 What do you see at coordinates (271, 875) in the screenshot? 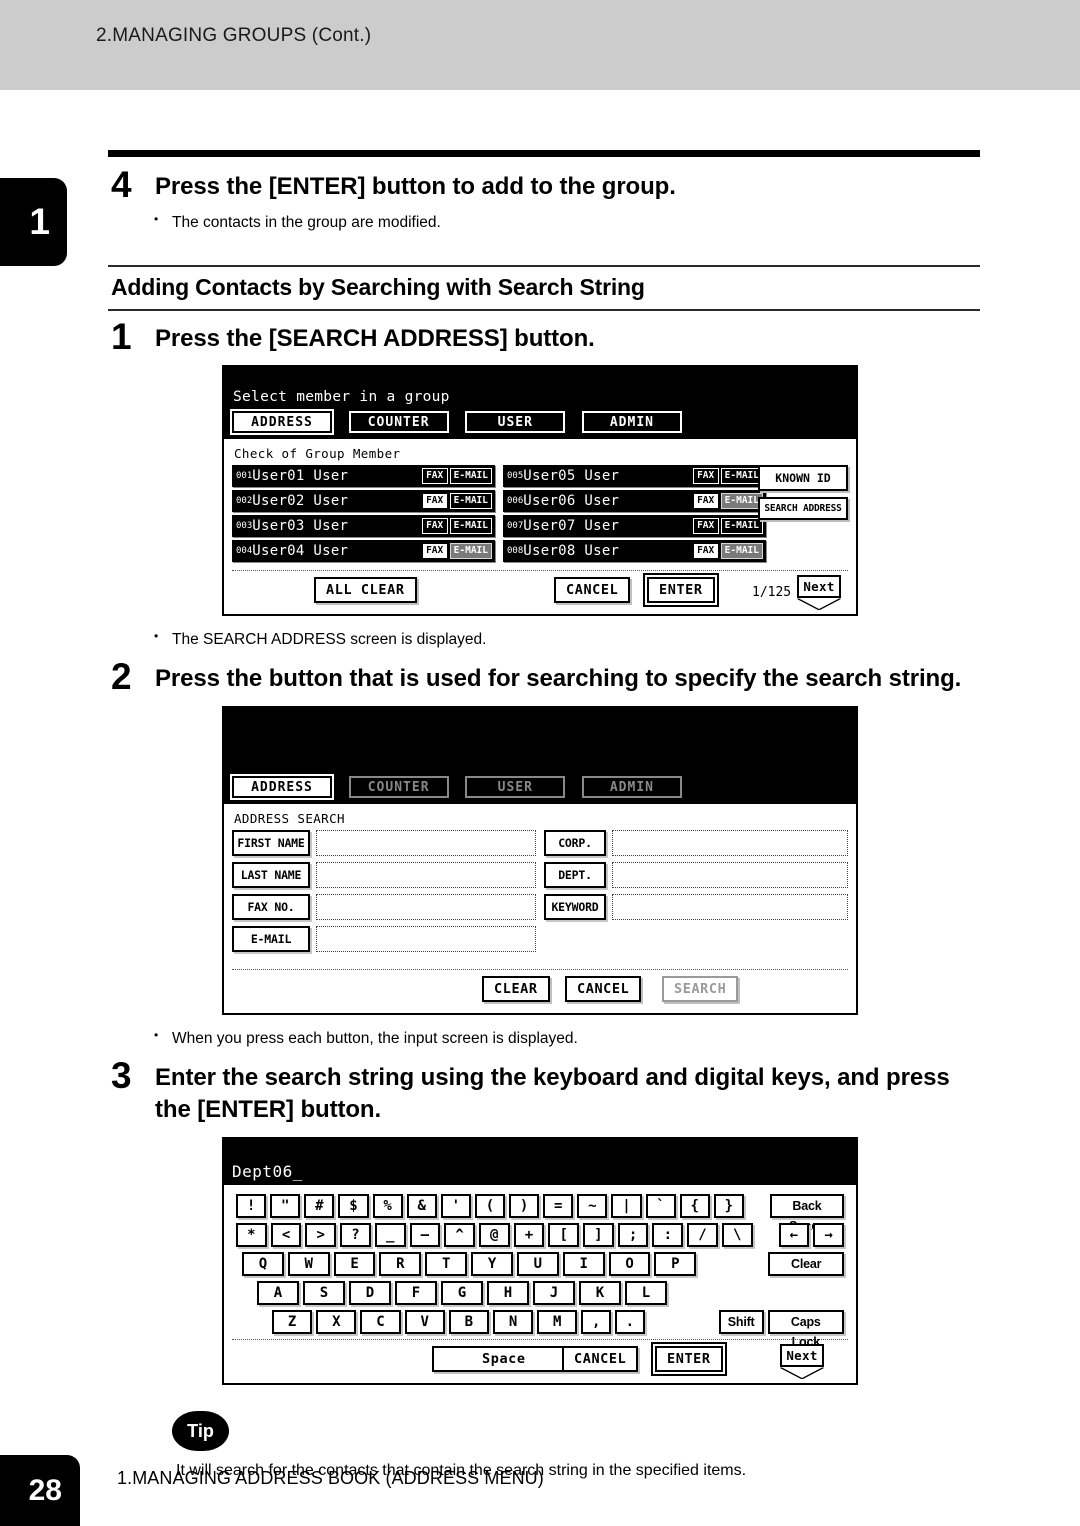
I see `last-name-button: LAST NAME` at bounding box center [271, 875].